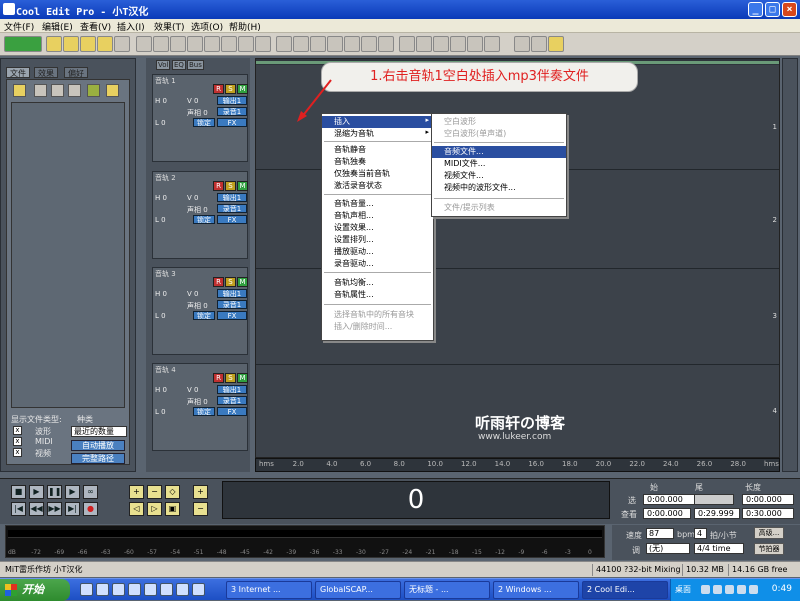  What do you see at coordinates (475, 44) in the screenshot?
I see `cue-button` at bounding box center [475, 44].